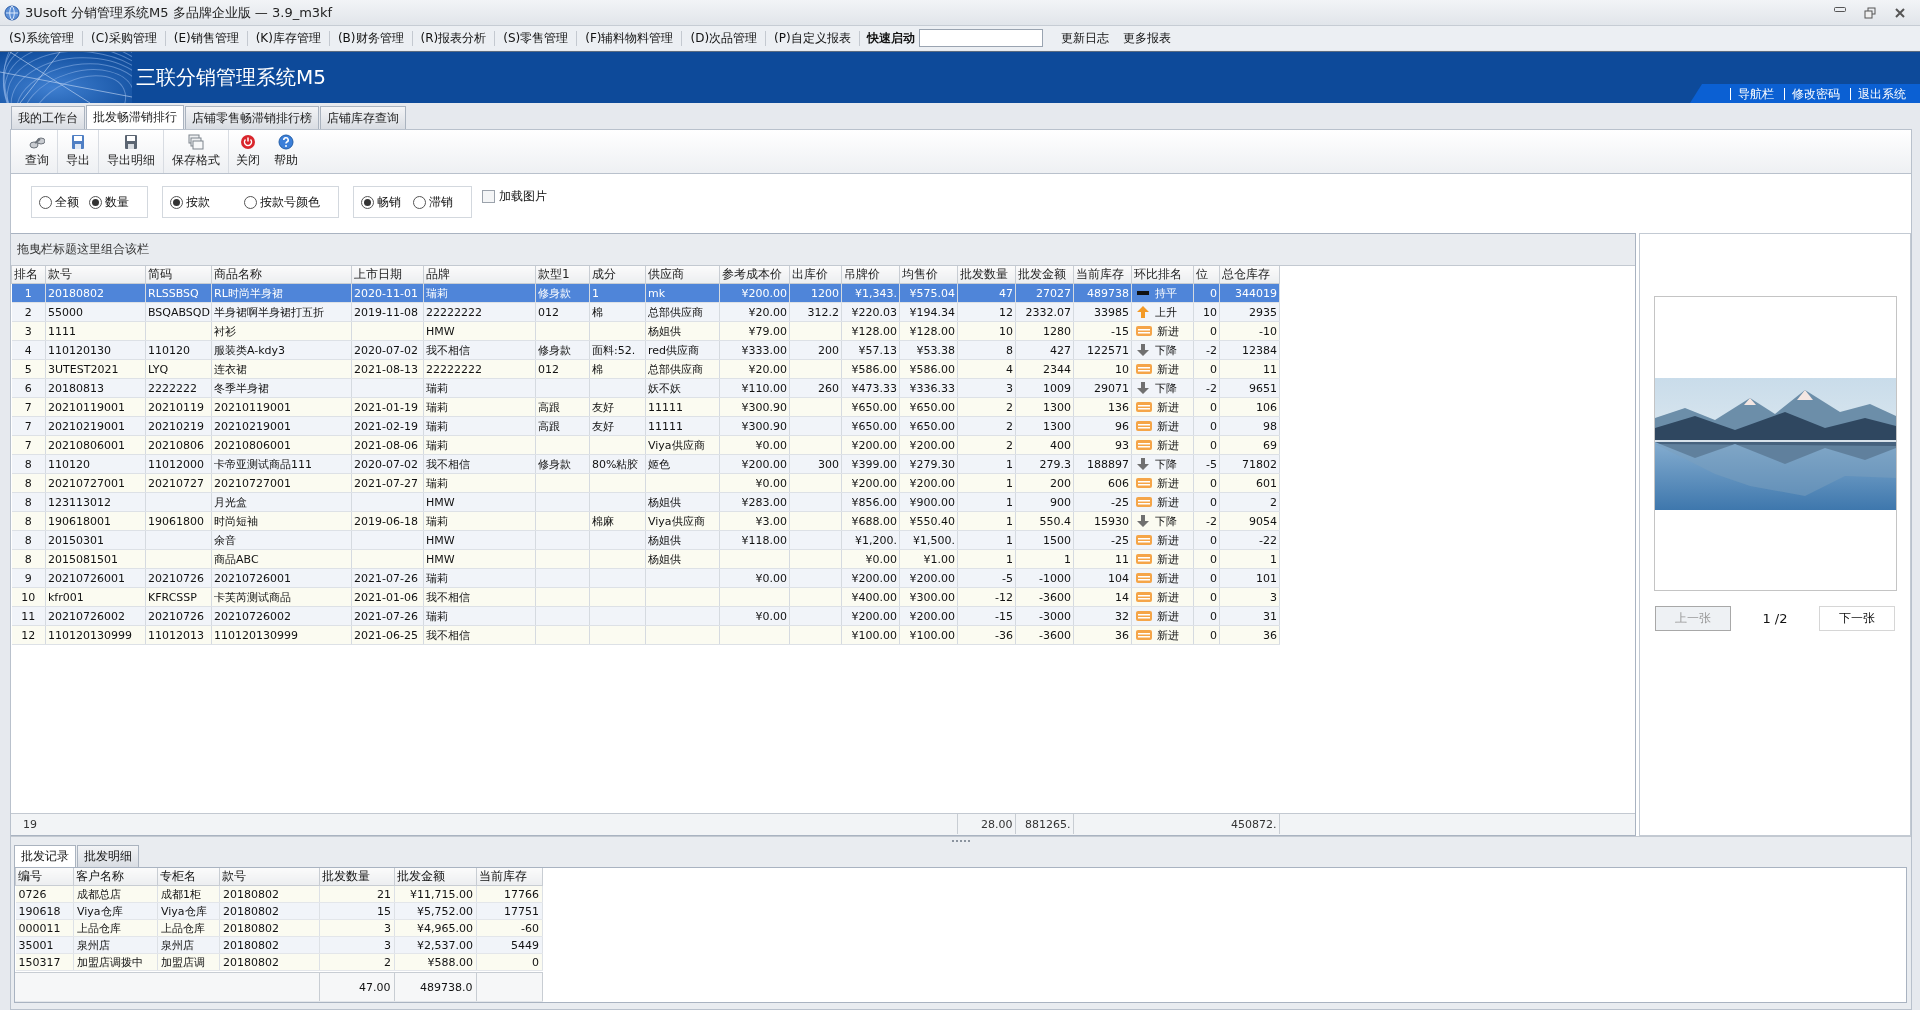 The image size is (1920, 1010). I want to click on header-link: 导航栏, so click(1757, 93).